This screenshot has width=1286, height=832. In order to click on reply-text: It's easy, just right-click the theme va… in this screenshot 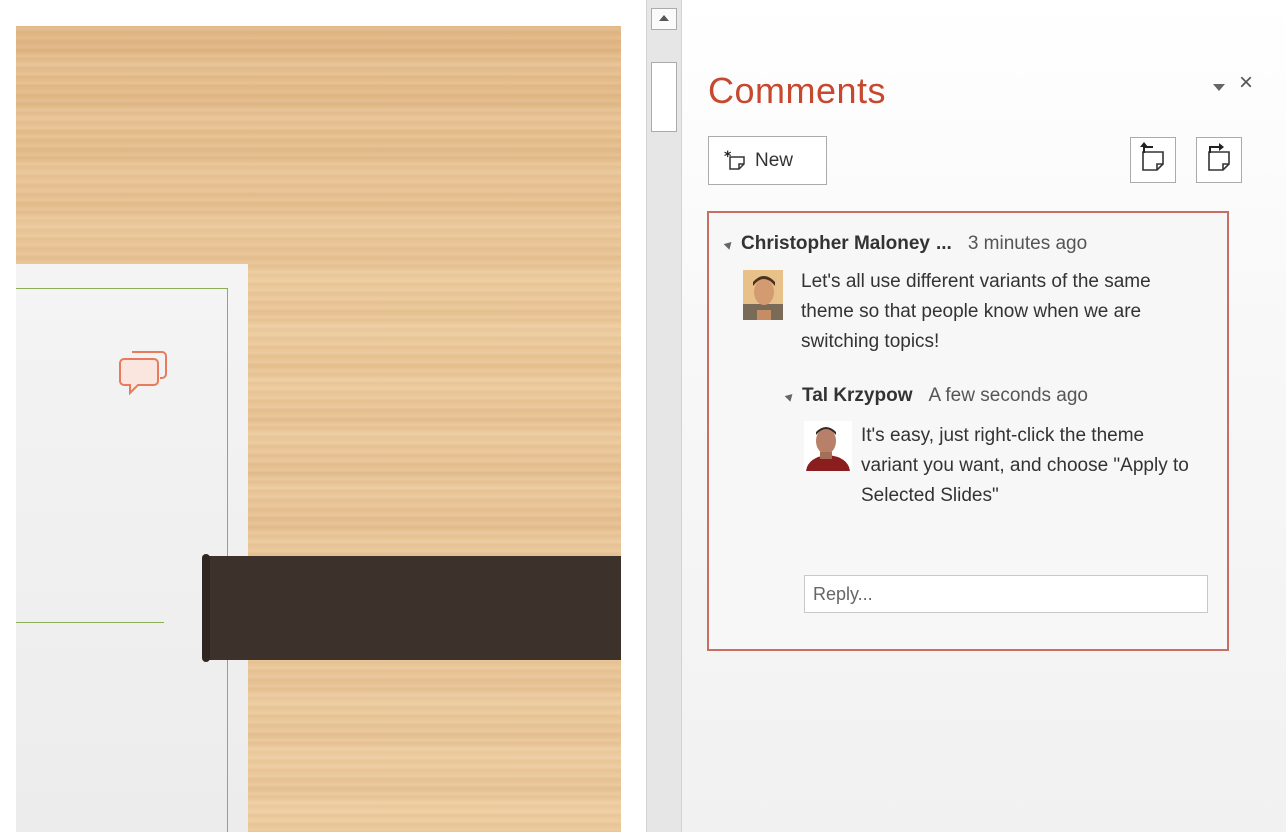, I will do `click(1025, 465)`.